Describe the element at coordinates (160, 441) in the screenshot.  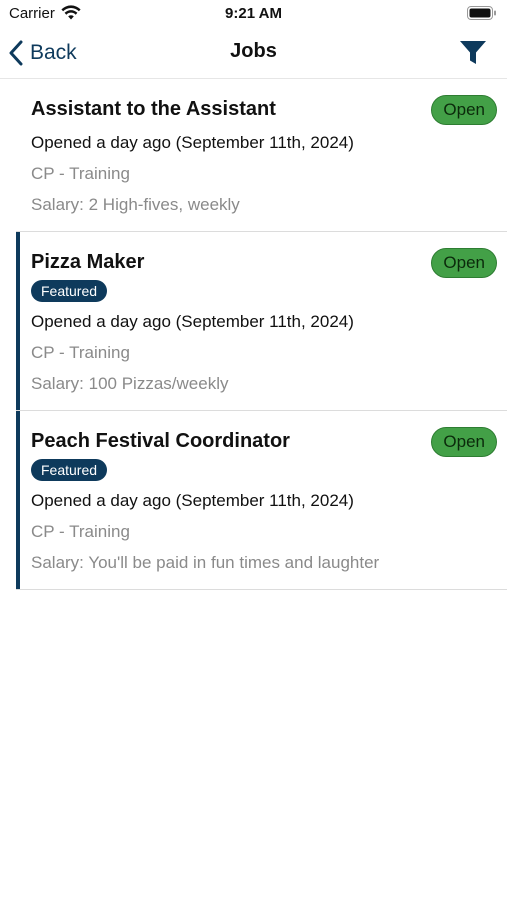
I see `job-title: Peach Festival Coordinator` at that location.